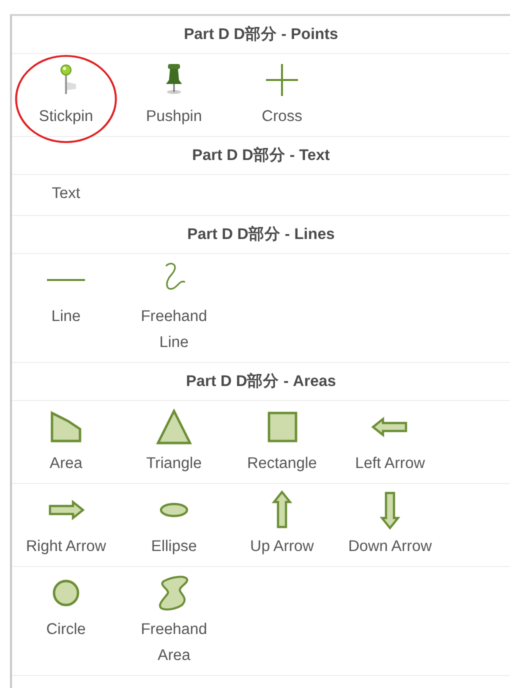  What do you see at coordinates (260, 382) in the screenshot?
I see `section-title: Part D D部分 - Areas` at bounding box center [260, 382].